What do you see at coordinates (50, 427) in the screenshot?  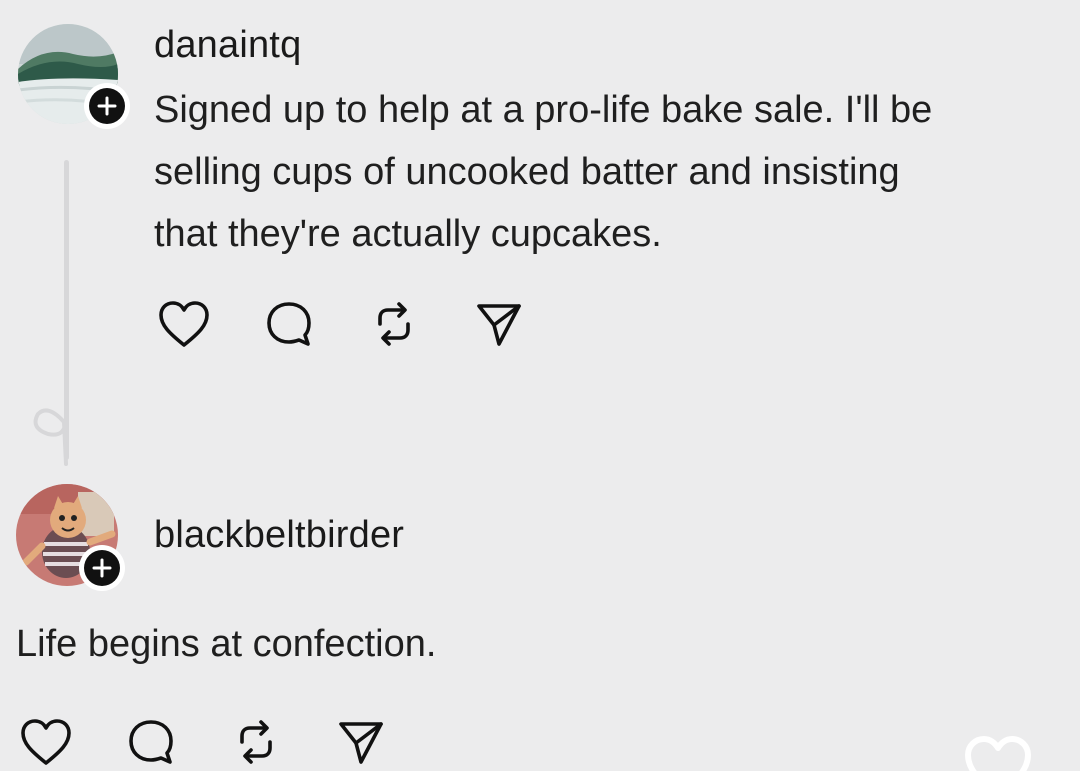 I see `thread-connector-icon` at bounding box center [50, 427].